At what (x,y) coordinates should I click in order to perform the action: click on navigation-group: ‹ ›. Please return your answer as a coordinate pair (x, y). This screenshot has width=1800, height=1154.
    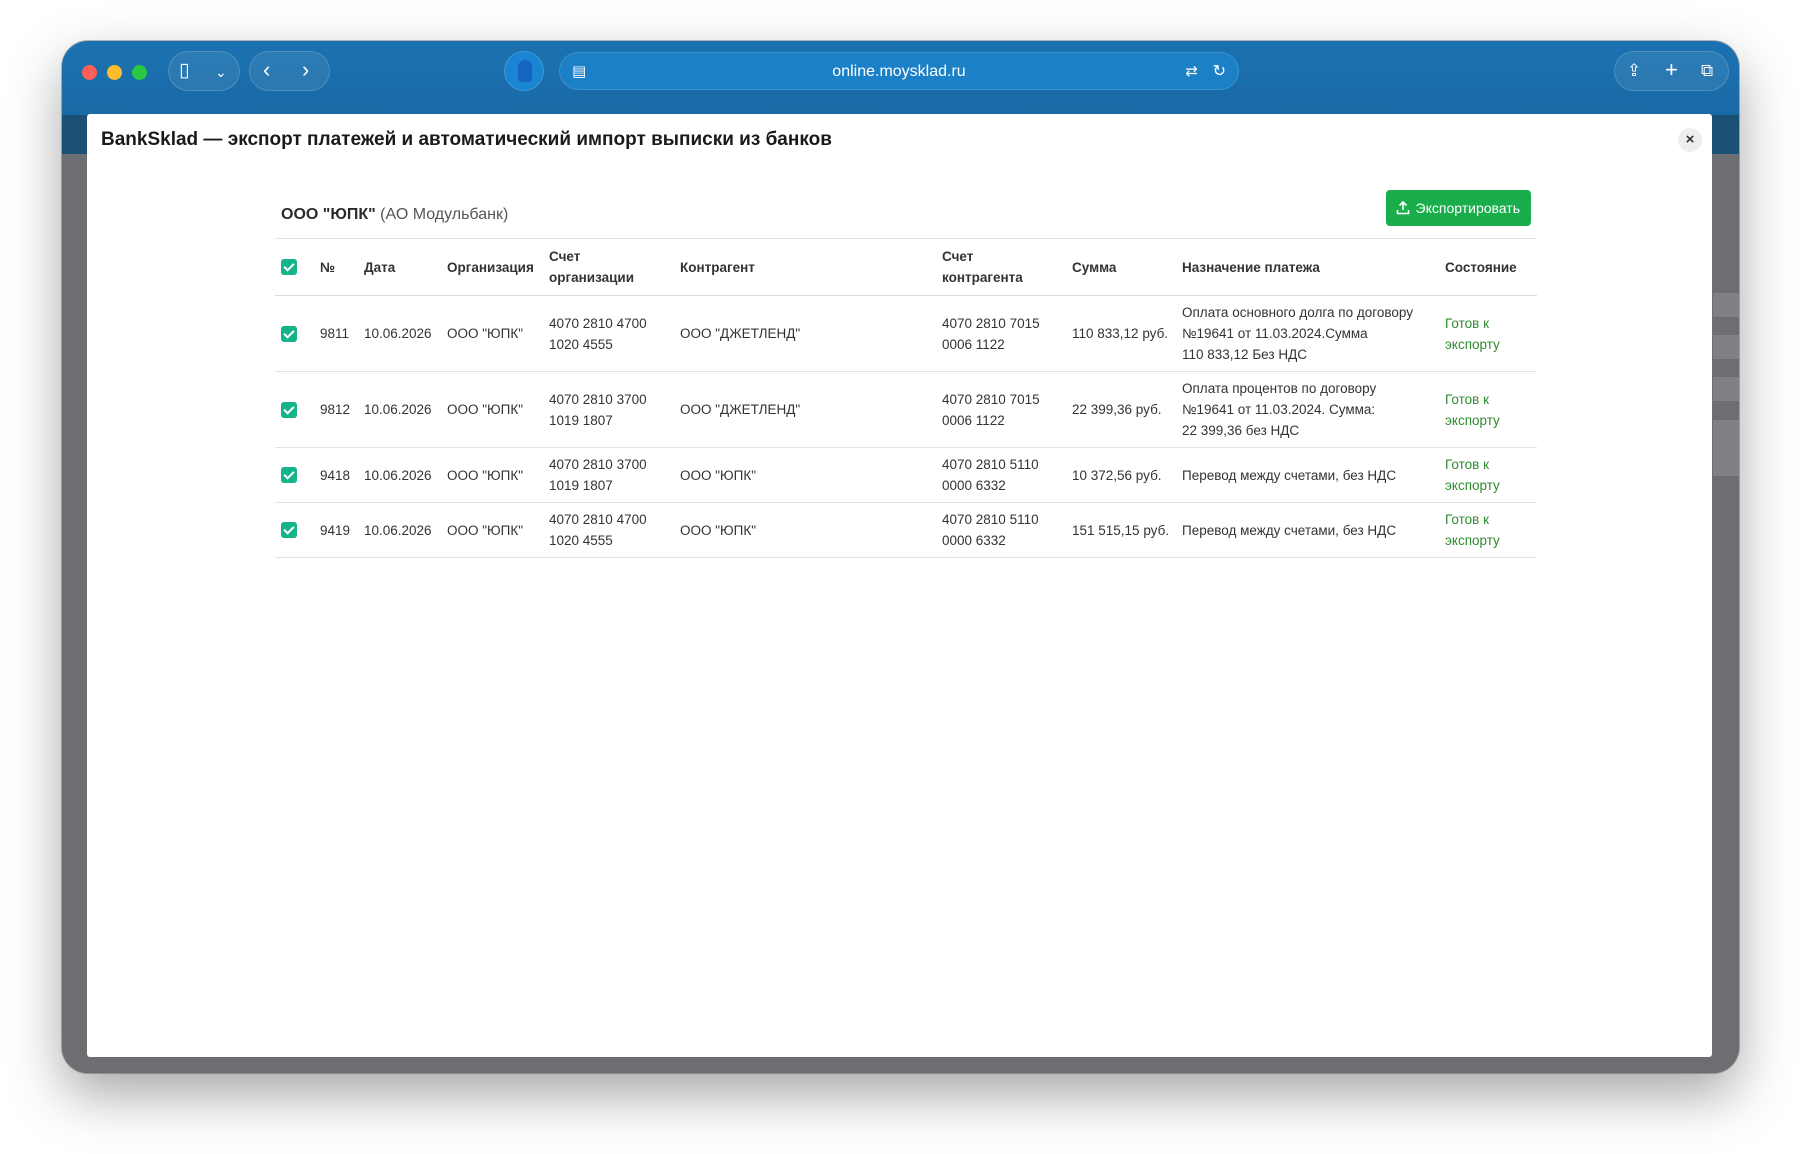
    Looking at the image, I should click on (289, 71).